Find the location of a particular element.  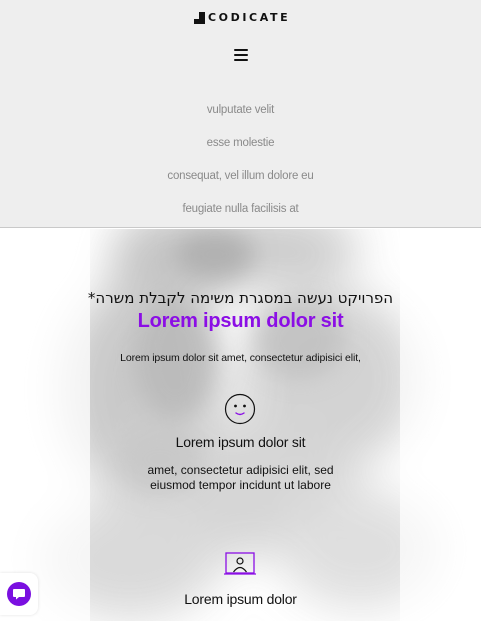

person-screen-icon is located at coordinates (240, 563).